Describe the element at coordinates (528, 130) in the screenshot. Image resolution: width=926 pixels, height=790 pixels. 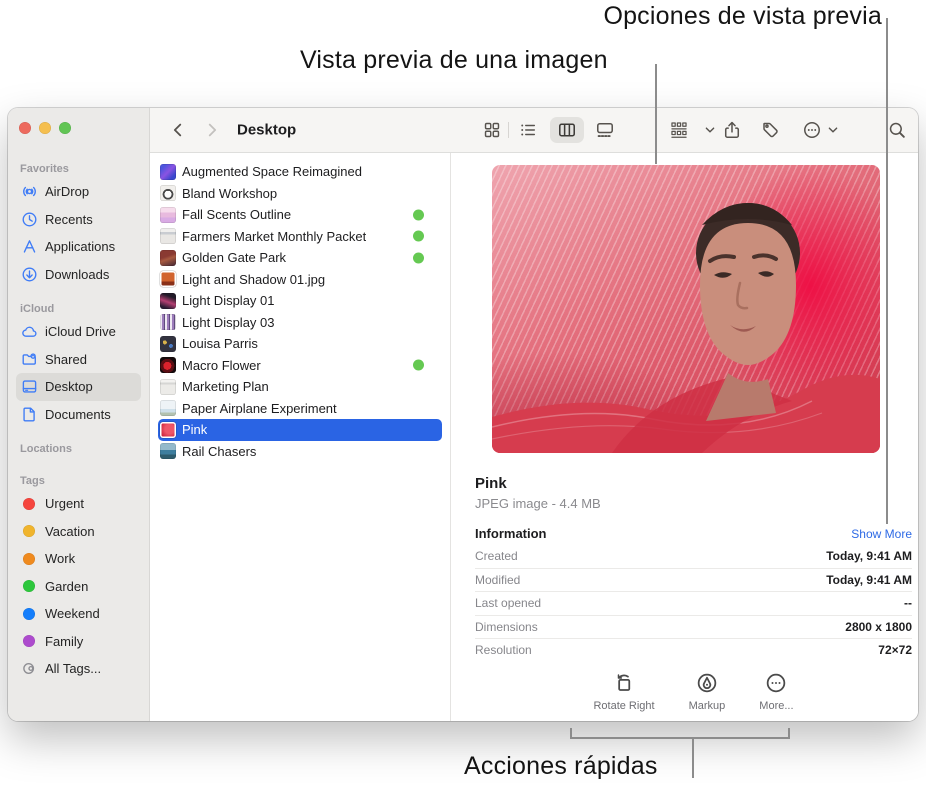
I see `list-view-icon` at that location.